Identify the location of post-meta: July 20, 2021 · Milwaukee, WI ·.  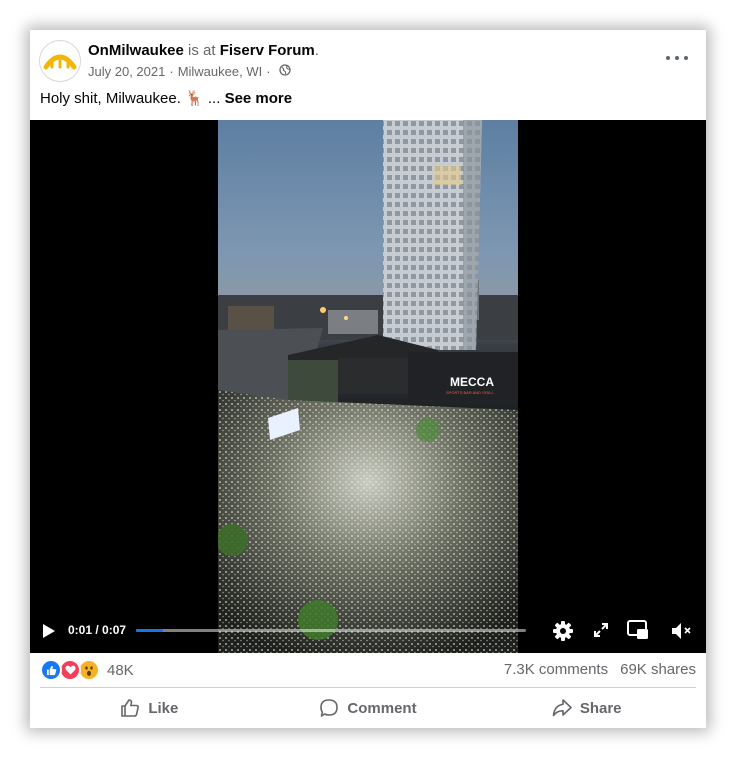
(203, 72).